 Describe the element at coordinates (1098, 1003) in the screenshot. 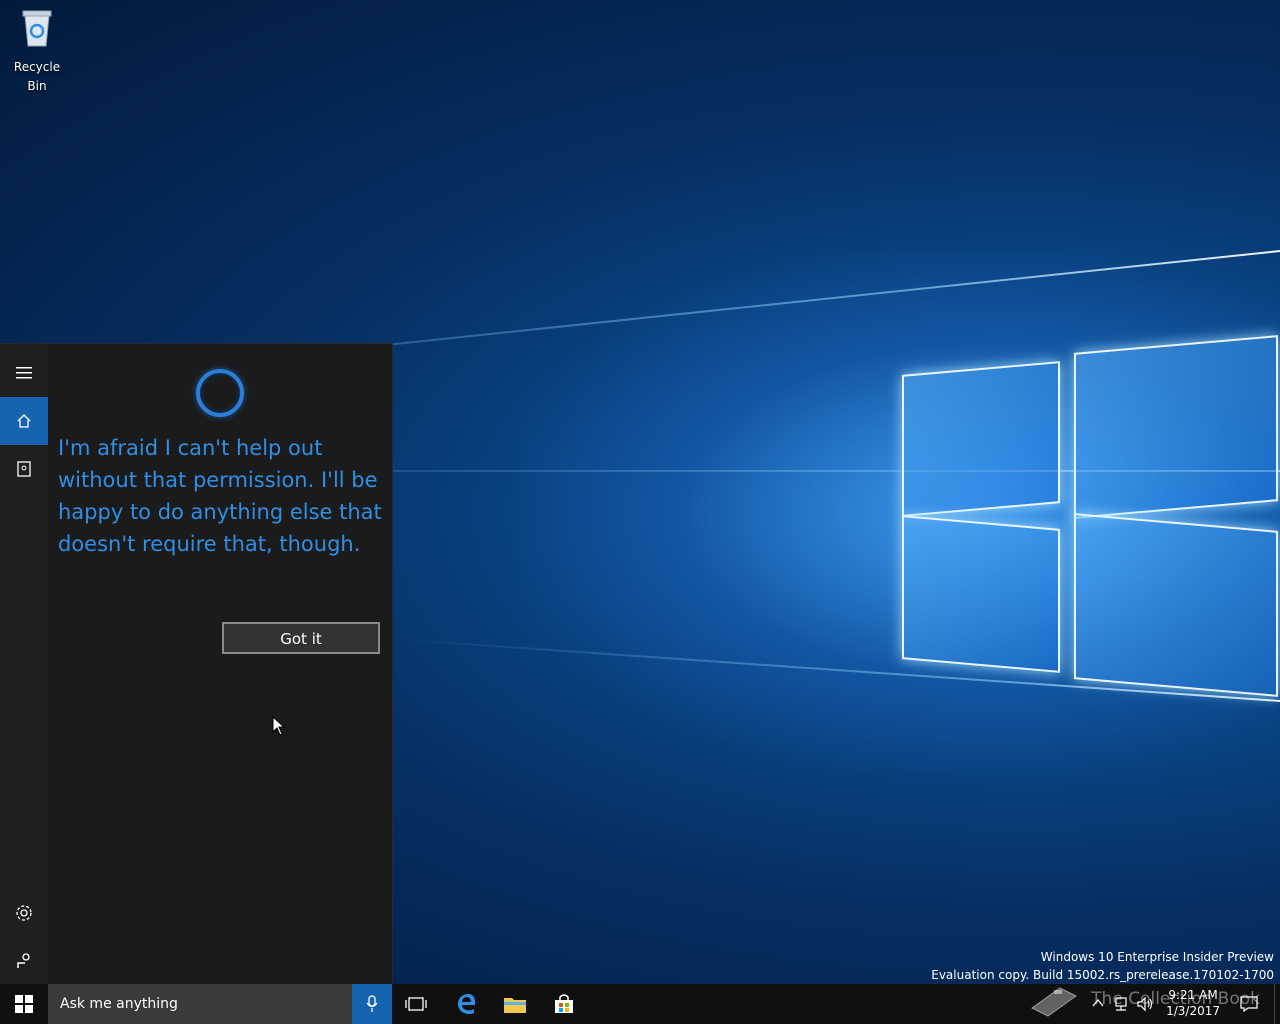

I see `show-hidden-icons-chevron-icon` at that location.